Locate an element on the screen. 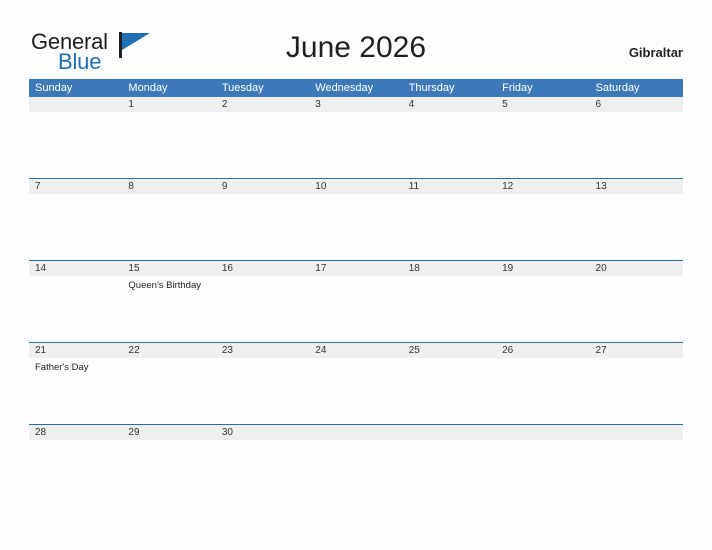 The width and height of the screenshot is (712, 550). day-number: 16 is located at coordinates (262, 268).